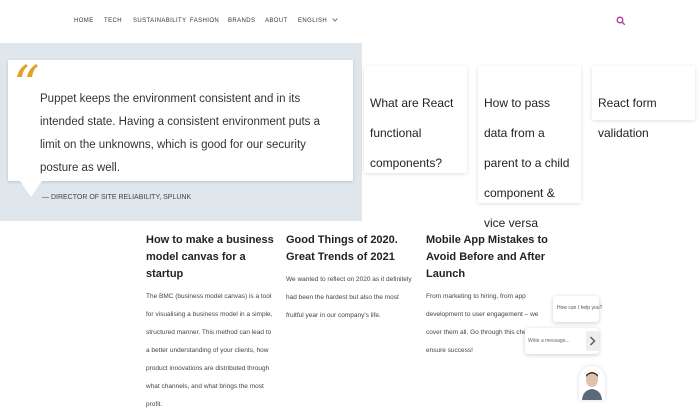 This screenshot has height=414, width=700. I want to click on language-selector: ENGLISH, so click(318, 21).